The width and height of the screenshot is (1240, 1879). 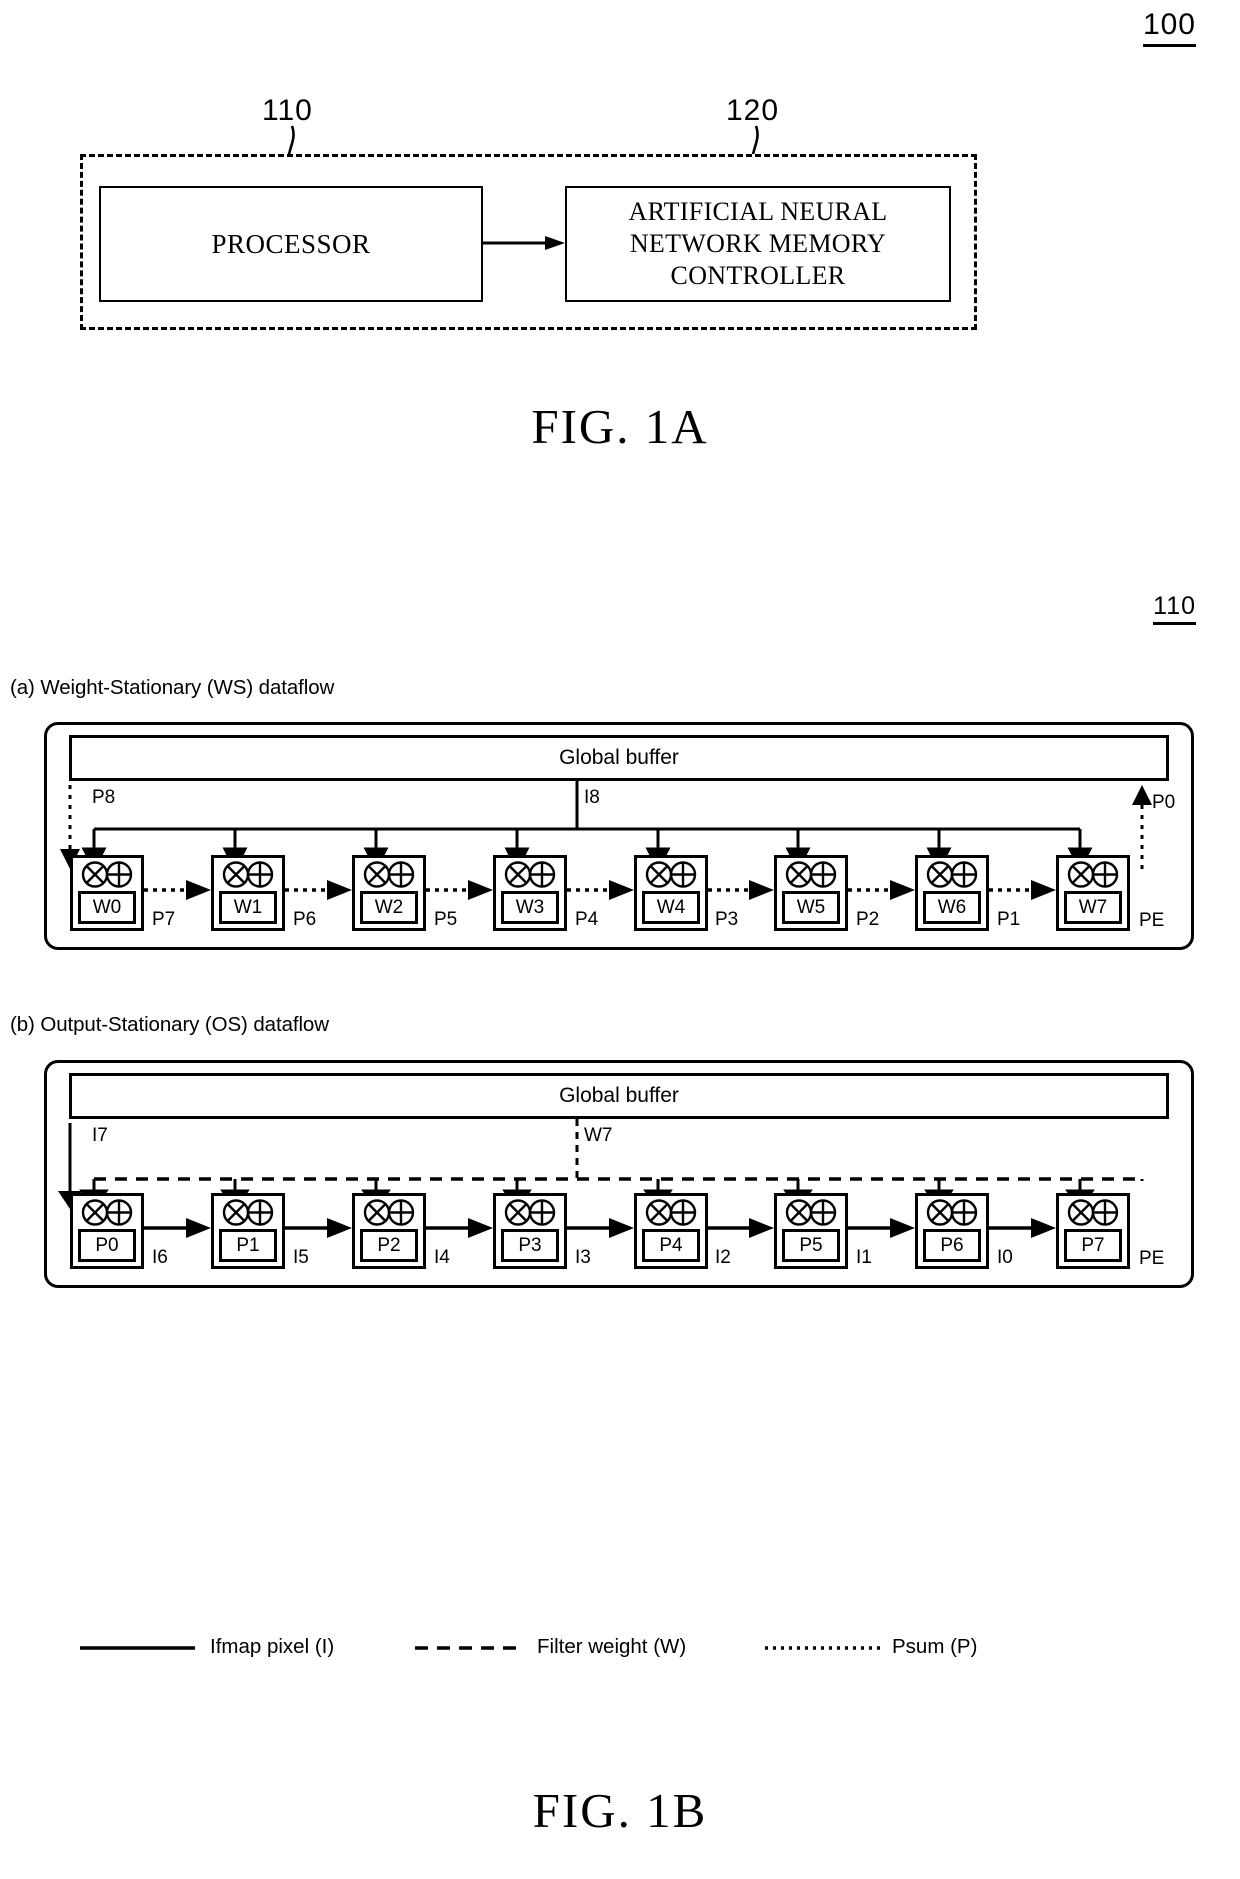 I want to click on figure-1b-reference-number-text: 110, so click(x=1174, y=608).